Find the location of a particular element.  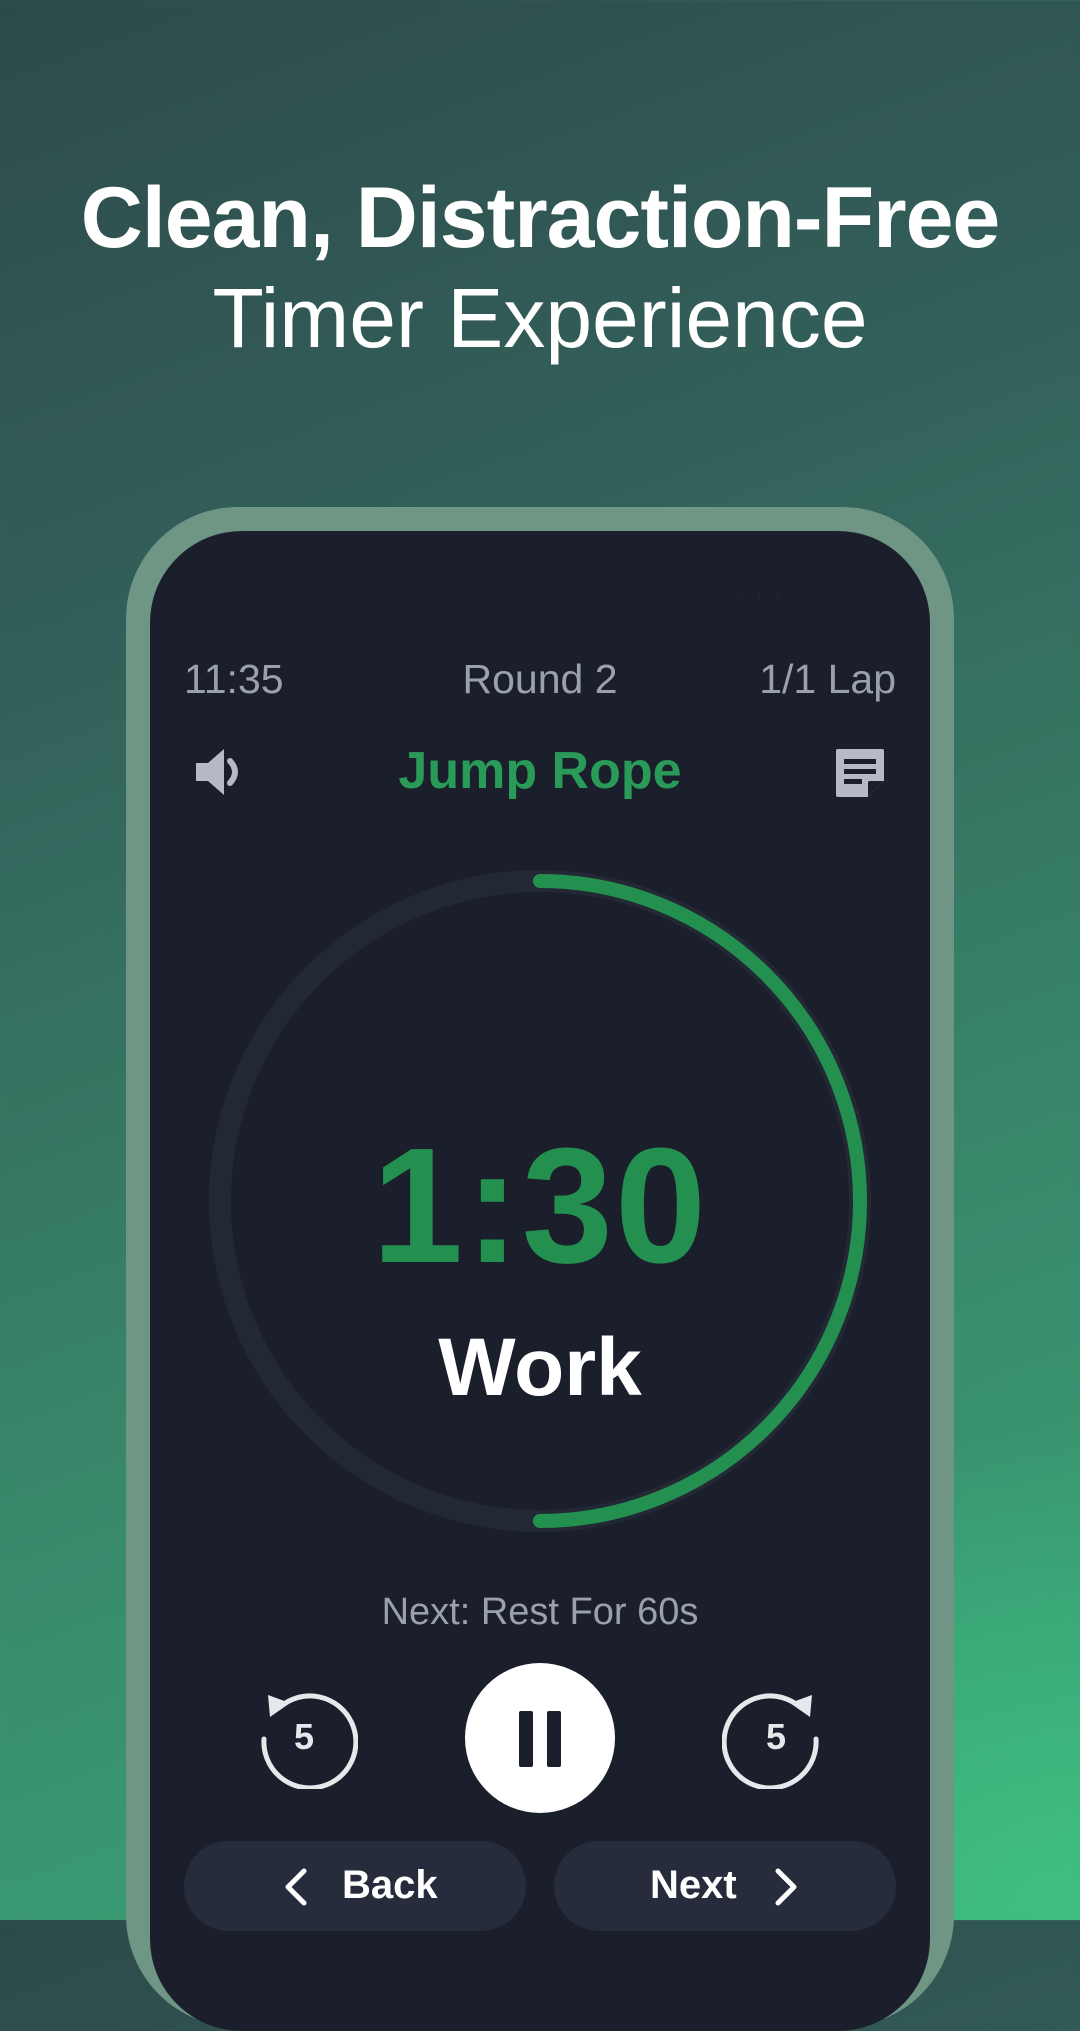

notes-icon is located at coordinates (860, 773).